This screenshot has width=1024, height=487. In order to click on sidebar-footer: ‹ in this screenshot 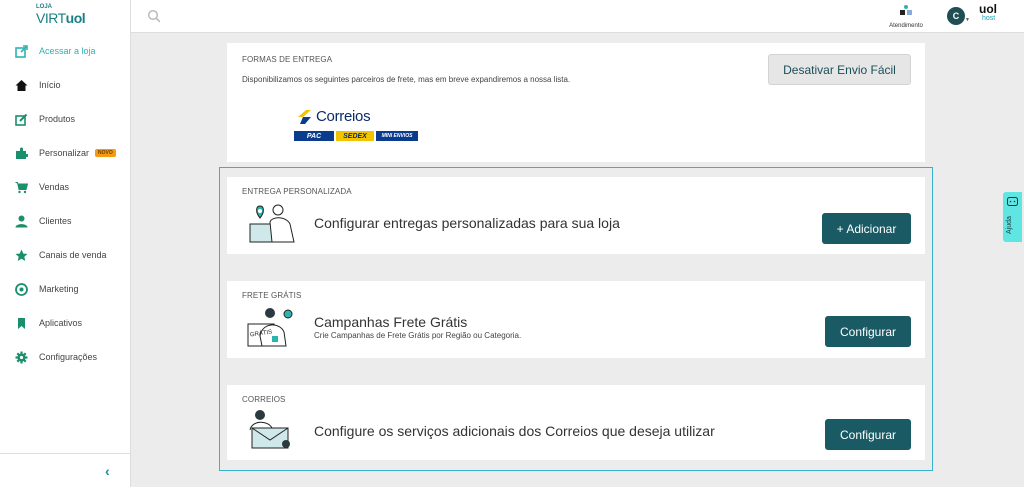, I will do `click(65, 470)`.